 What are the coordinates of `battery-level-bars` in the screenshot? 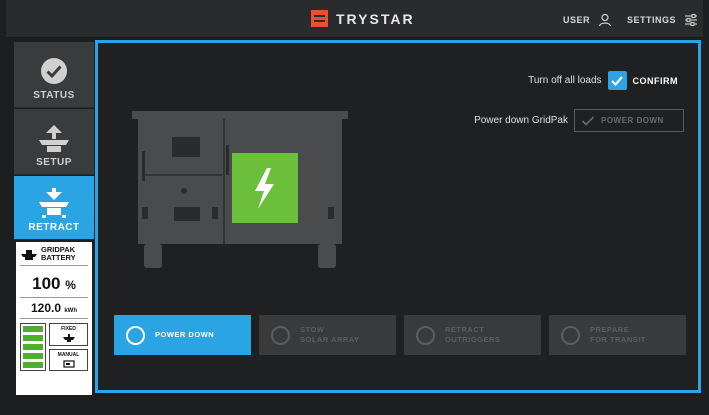 It's located at (33, 347).